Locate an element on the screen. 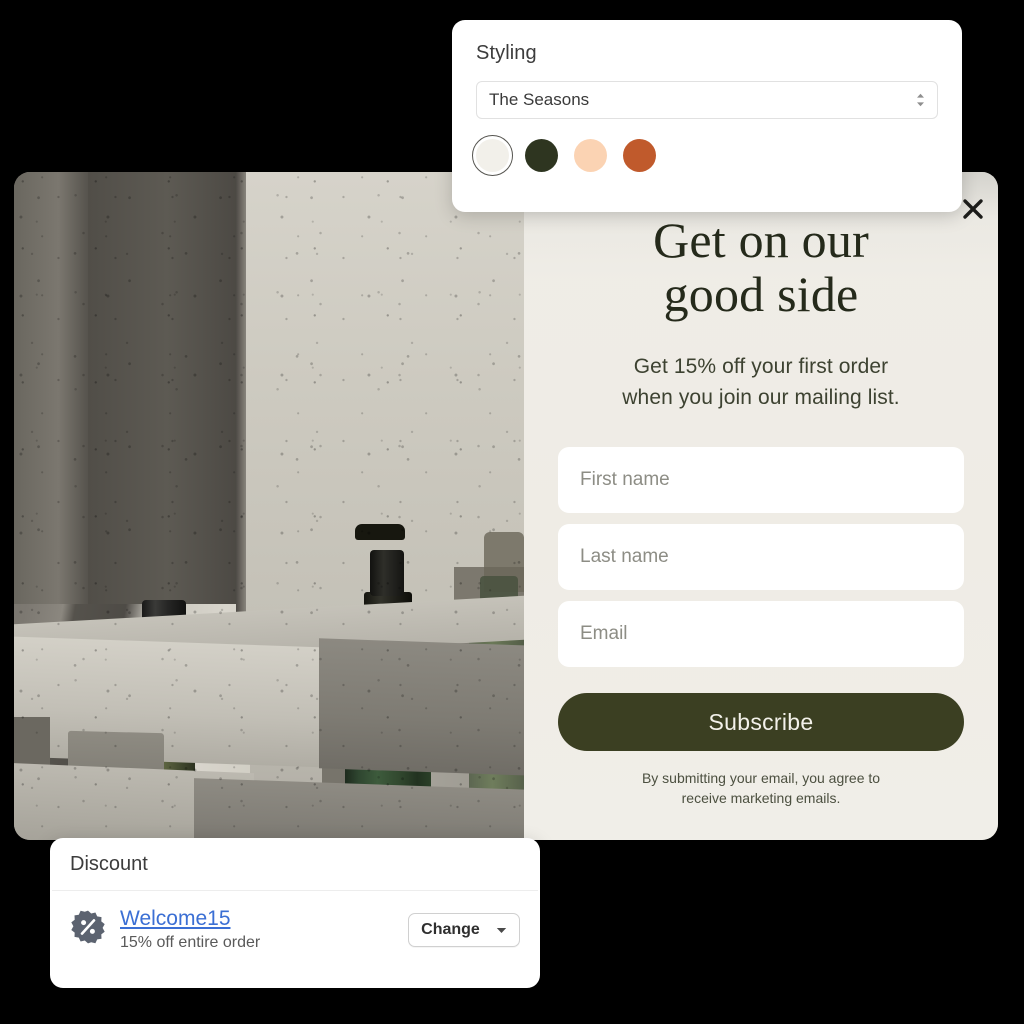 This screenshot has height=1024, width=1024. color-swatch-row is located at coordinates (705, 155).